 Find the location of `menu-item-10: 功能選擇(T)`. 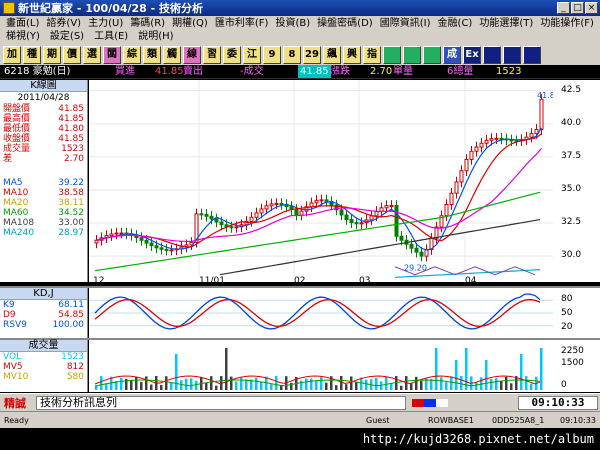

menu-item-10: 功能選擇(T) is located at coordinates (506, 23).